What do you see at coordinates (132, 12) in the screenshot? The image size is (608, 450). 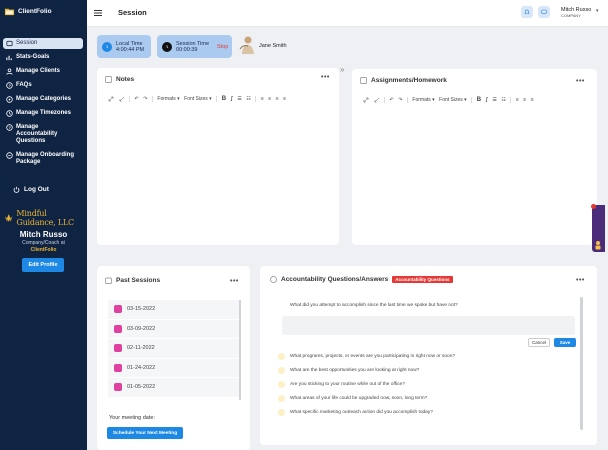 I see `page-title: Session` at bounding box center [132, 12].